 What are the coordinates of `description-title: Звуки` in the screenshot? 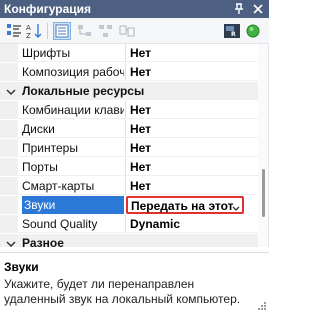 It's located at (21, 267).